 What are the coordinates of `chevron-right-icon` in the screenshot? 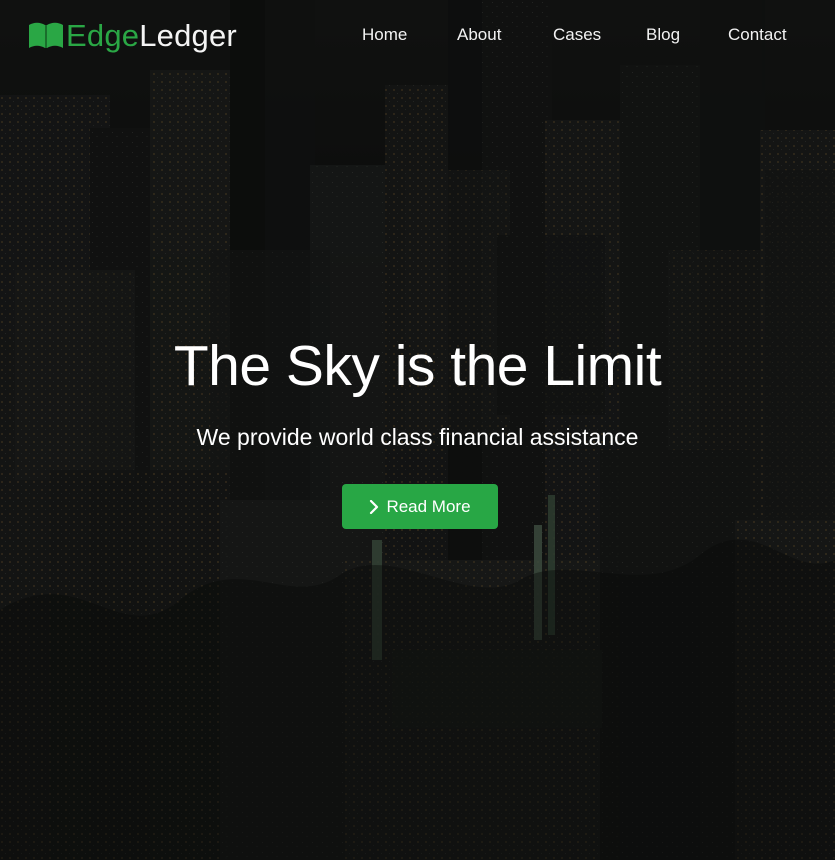 It's located at (374, 506).